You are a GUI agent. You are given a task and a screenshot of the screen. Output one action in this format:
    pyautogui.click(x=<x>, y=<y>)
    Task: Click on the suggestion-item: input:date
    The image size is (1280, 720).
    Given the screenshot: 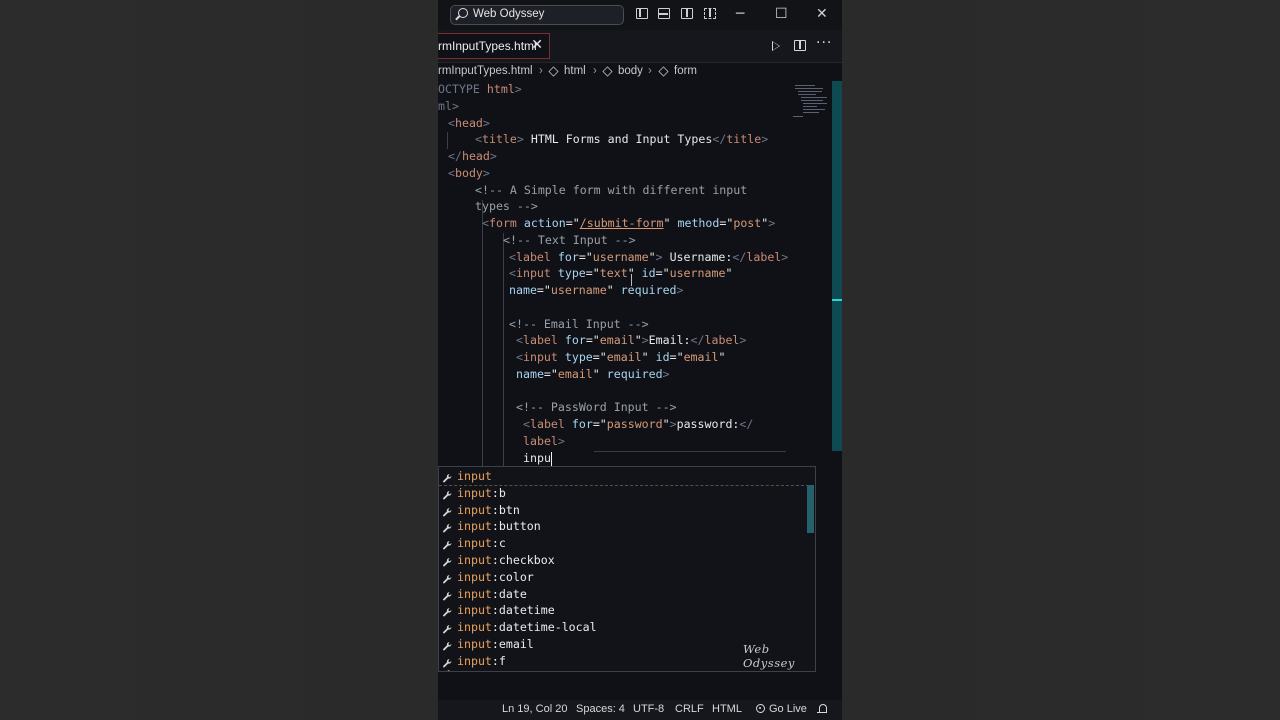 What is the action you would take?
    pyautogui.click(x=624, y=594)
    